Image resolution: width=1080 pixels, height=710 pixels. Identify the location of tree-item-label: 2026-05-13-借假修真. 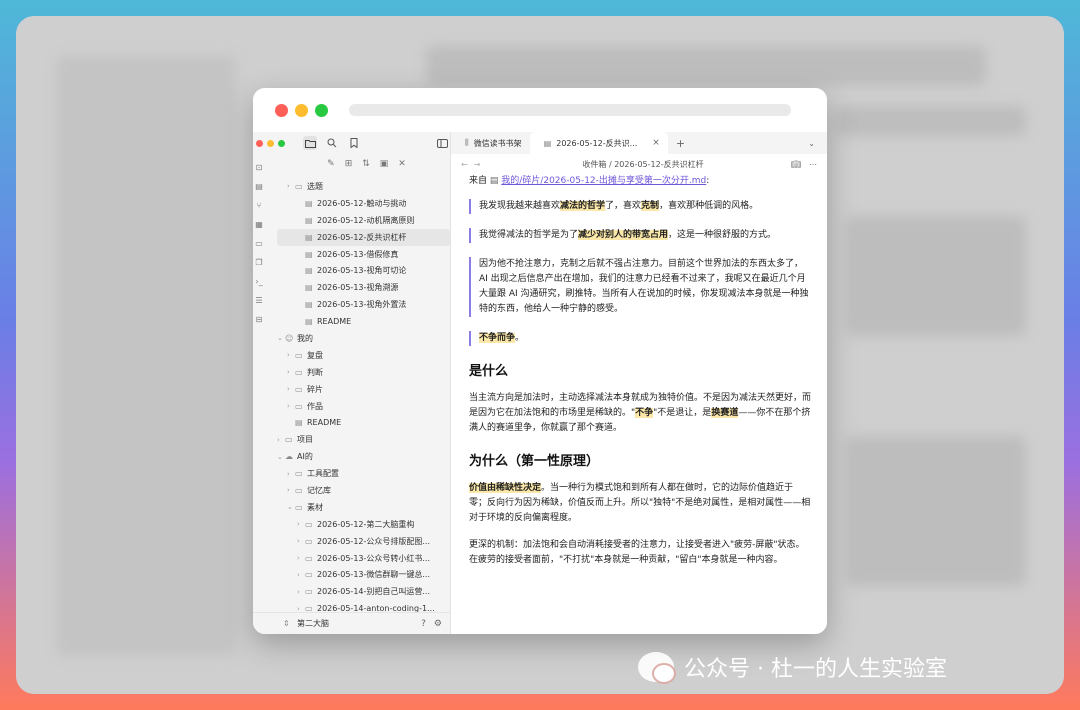
(358, 254).